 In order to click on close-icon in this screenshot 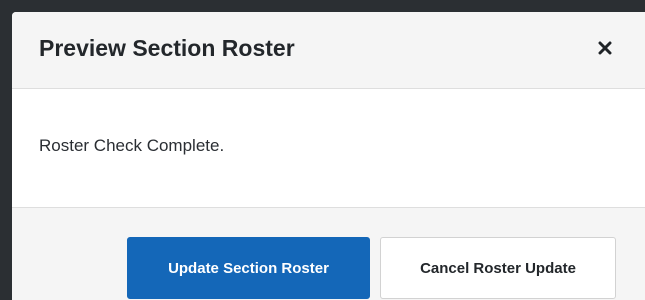, I will do `click(605, 48)`.